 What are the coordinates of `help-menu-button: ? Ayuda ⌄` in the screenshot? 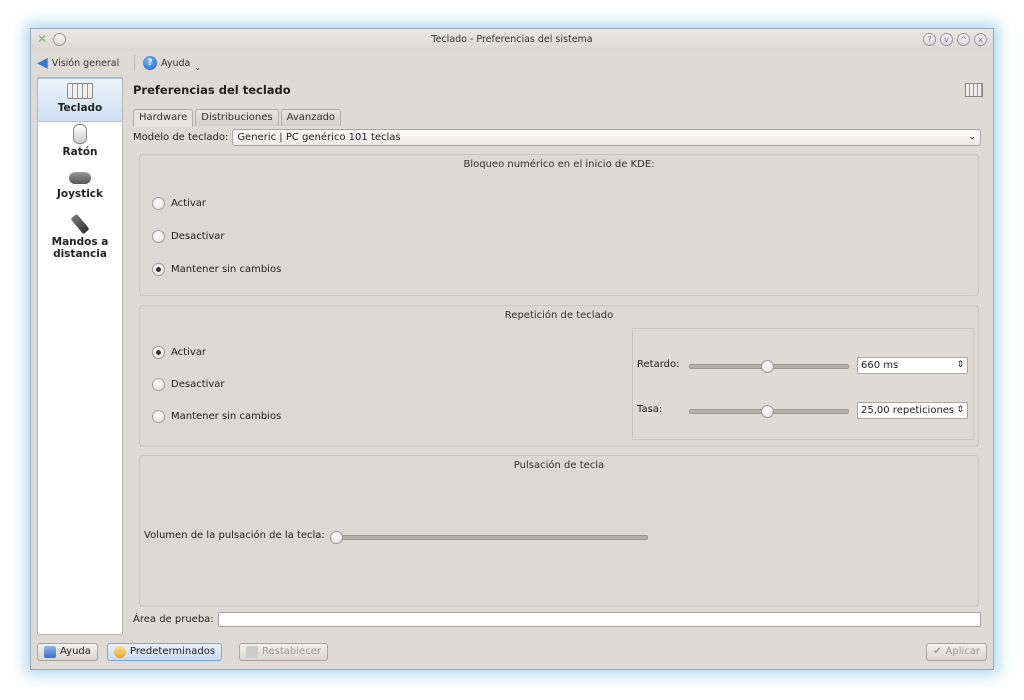 It's located at (172, 63).